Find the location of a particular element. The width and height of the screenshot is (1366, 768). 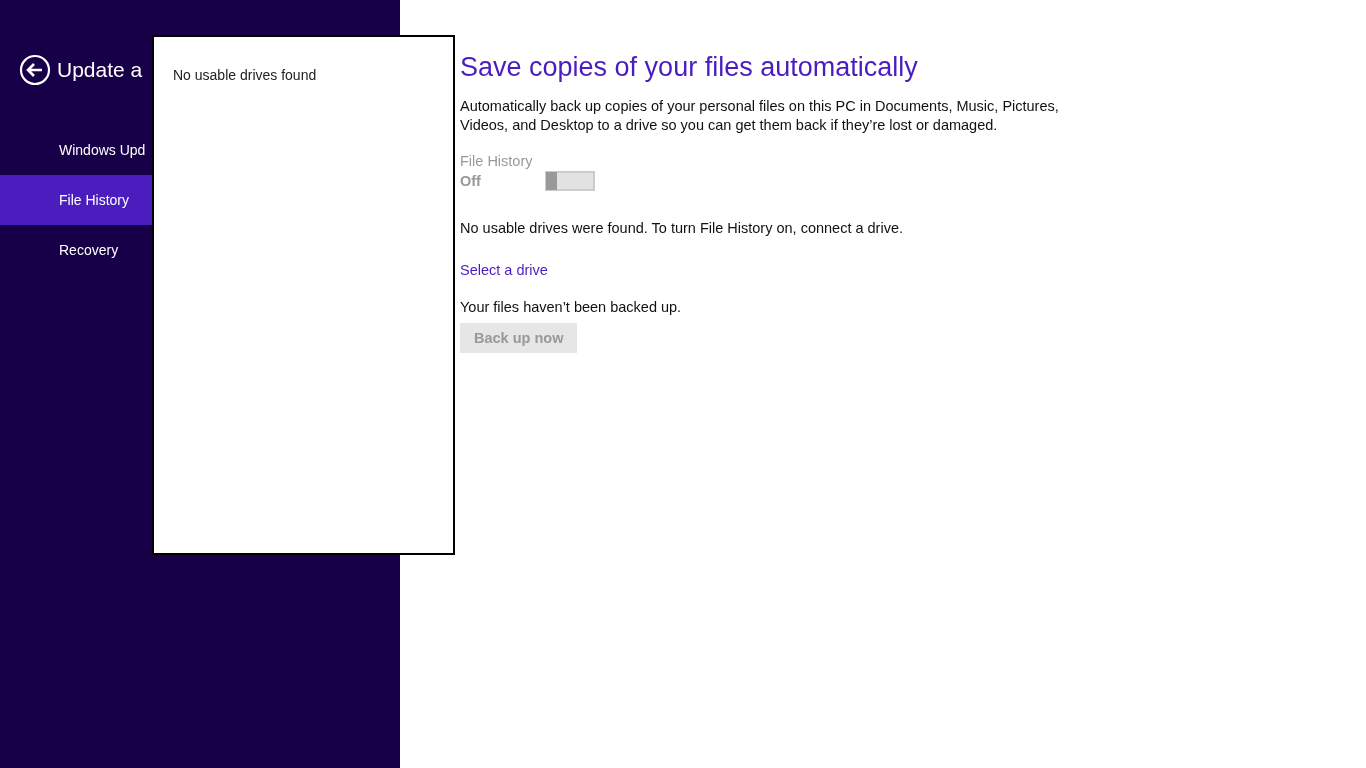

back-icon is located at coordinates (35, 70).